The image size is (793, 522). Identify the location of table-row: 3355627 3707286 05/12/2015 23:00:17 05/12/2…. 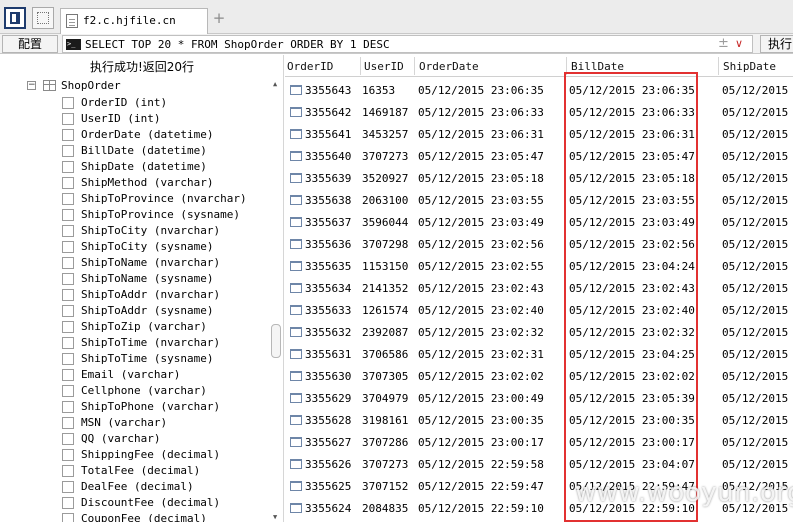
(539, 442).